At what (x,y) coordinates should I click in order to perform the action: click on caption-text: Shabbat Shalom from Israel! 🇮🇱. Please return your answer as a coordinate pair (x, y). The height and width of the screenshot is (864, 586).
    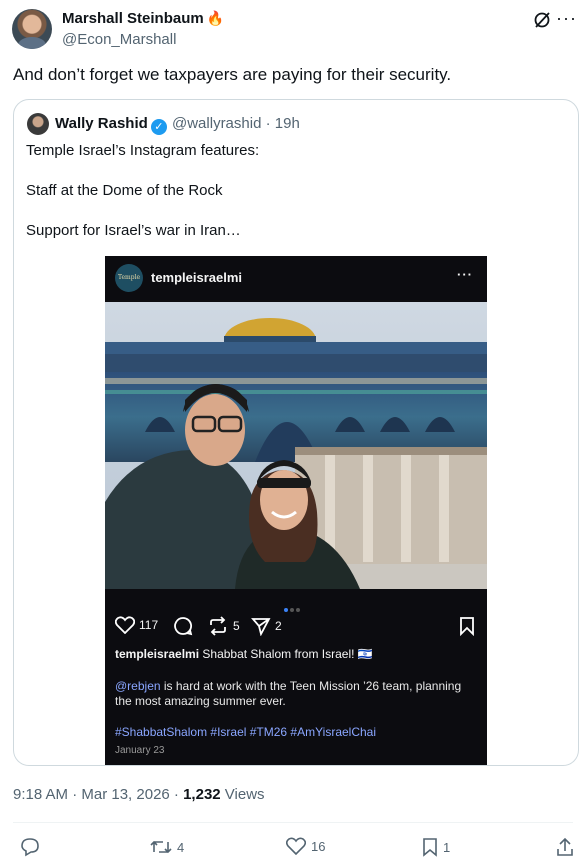
    Looking at the image, I should click on (287, 654).